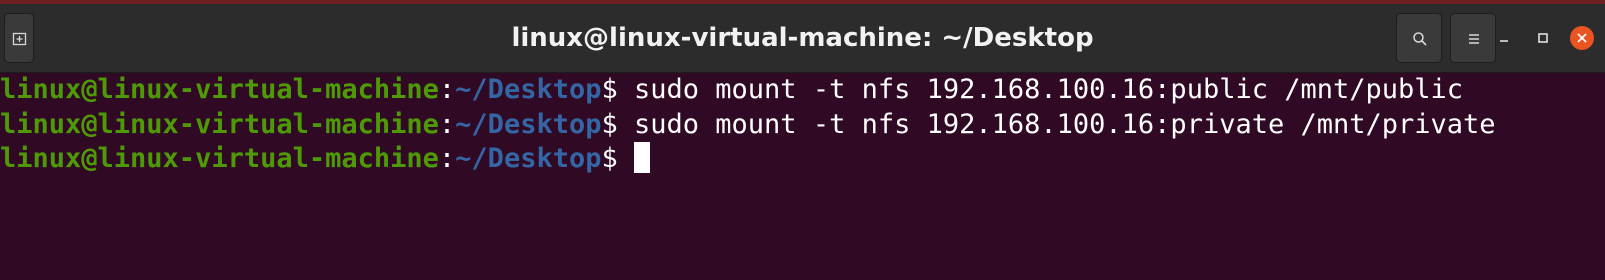 This screenshot has height=280, width=1605. Describe the element at coordinates (1504, 38) in the screenshot. I see `minimize-button` at that location.